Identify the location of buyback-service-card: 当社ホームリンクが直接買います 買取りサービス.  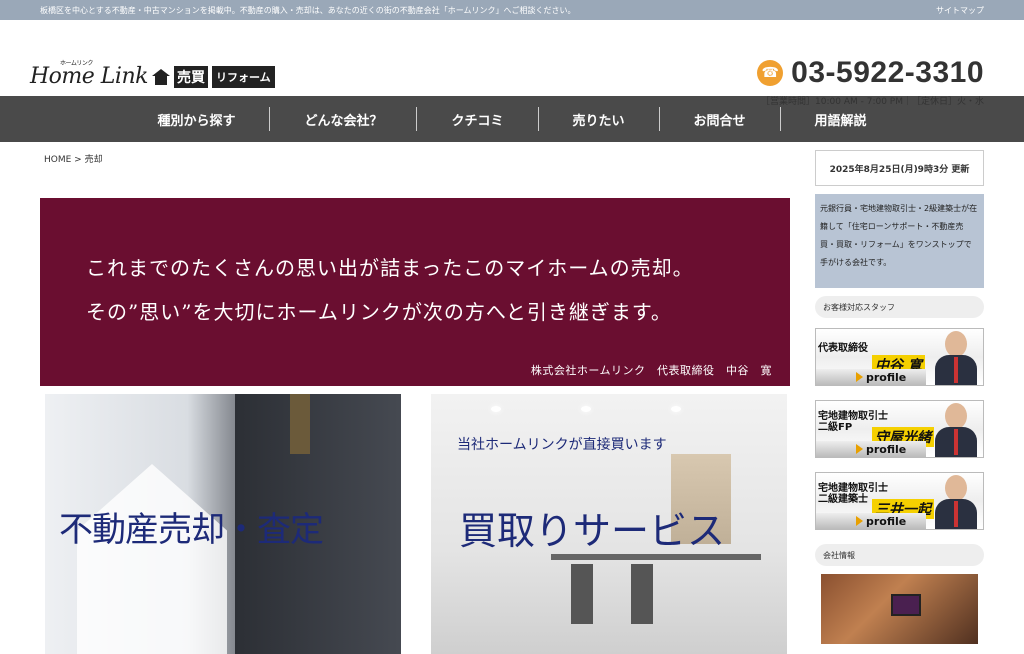
(609, 524).